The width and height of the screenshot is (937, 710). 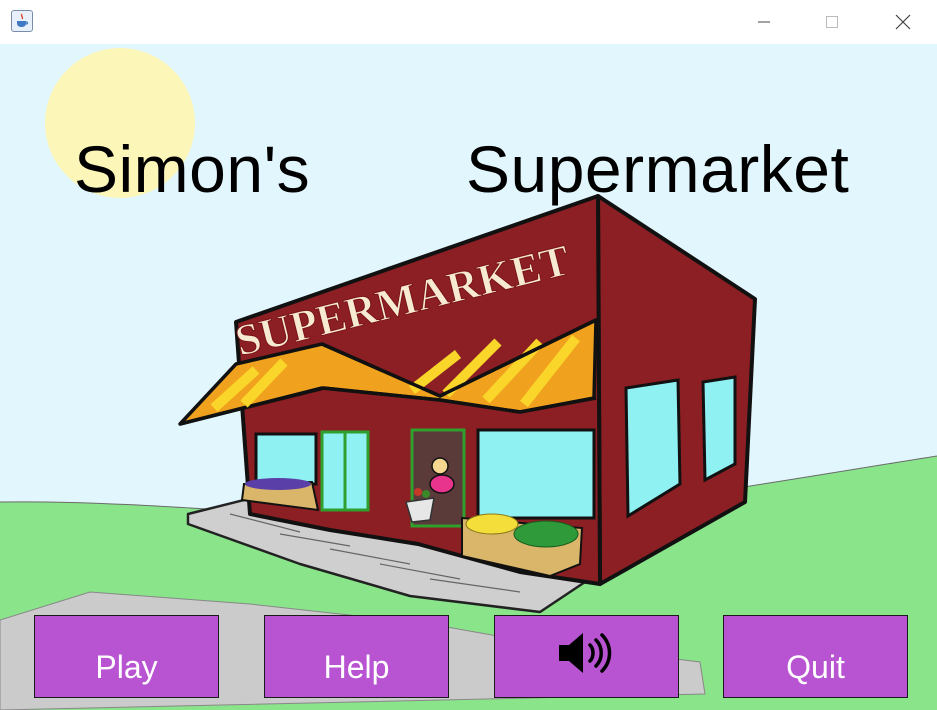 I want to click on quit-button: Quit, so click(x=815, y=656).